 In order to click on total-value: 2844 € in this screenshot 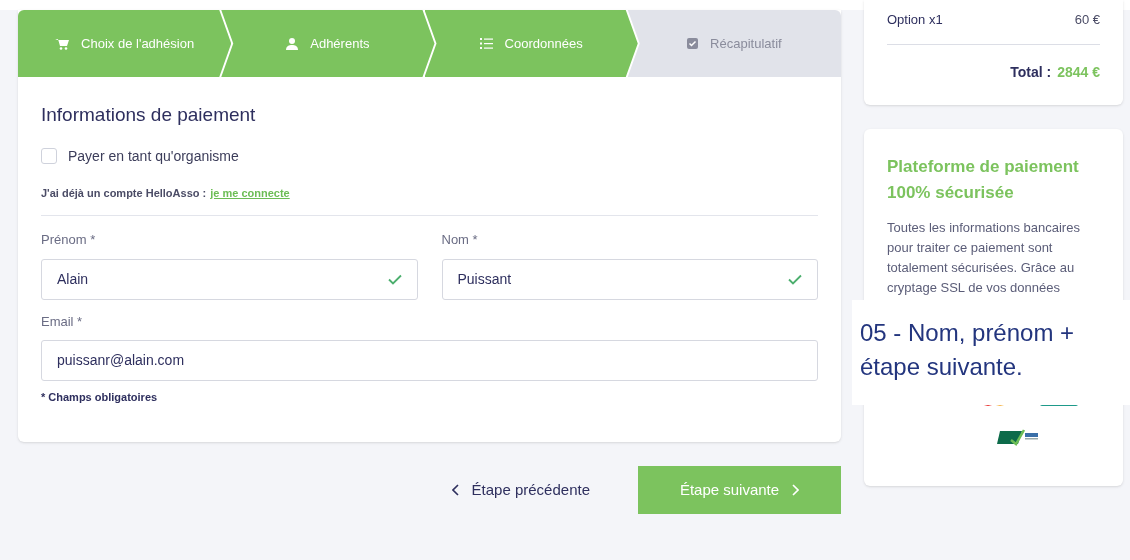, I will do `click(1078, 72)`.